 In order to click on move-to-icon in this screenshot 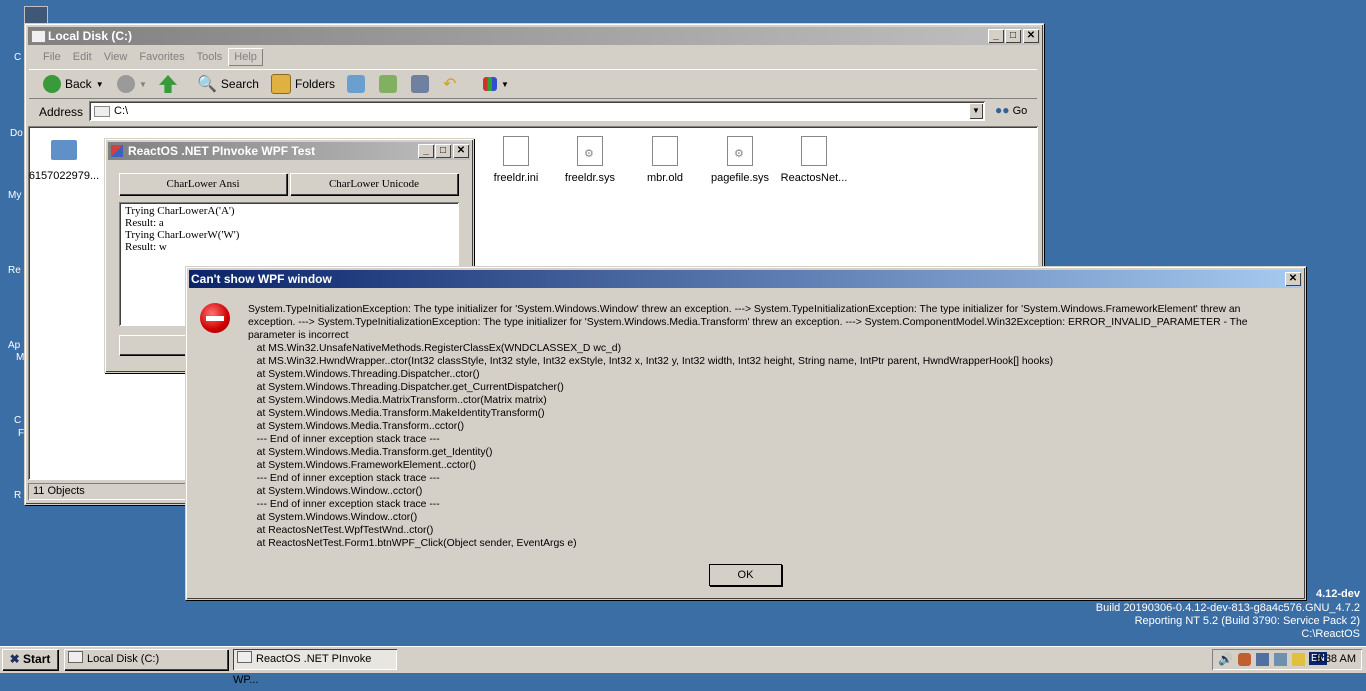, I will do `click(356, 84)`.